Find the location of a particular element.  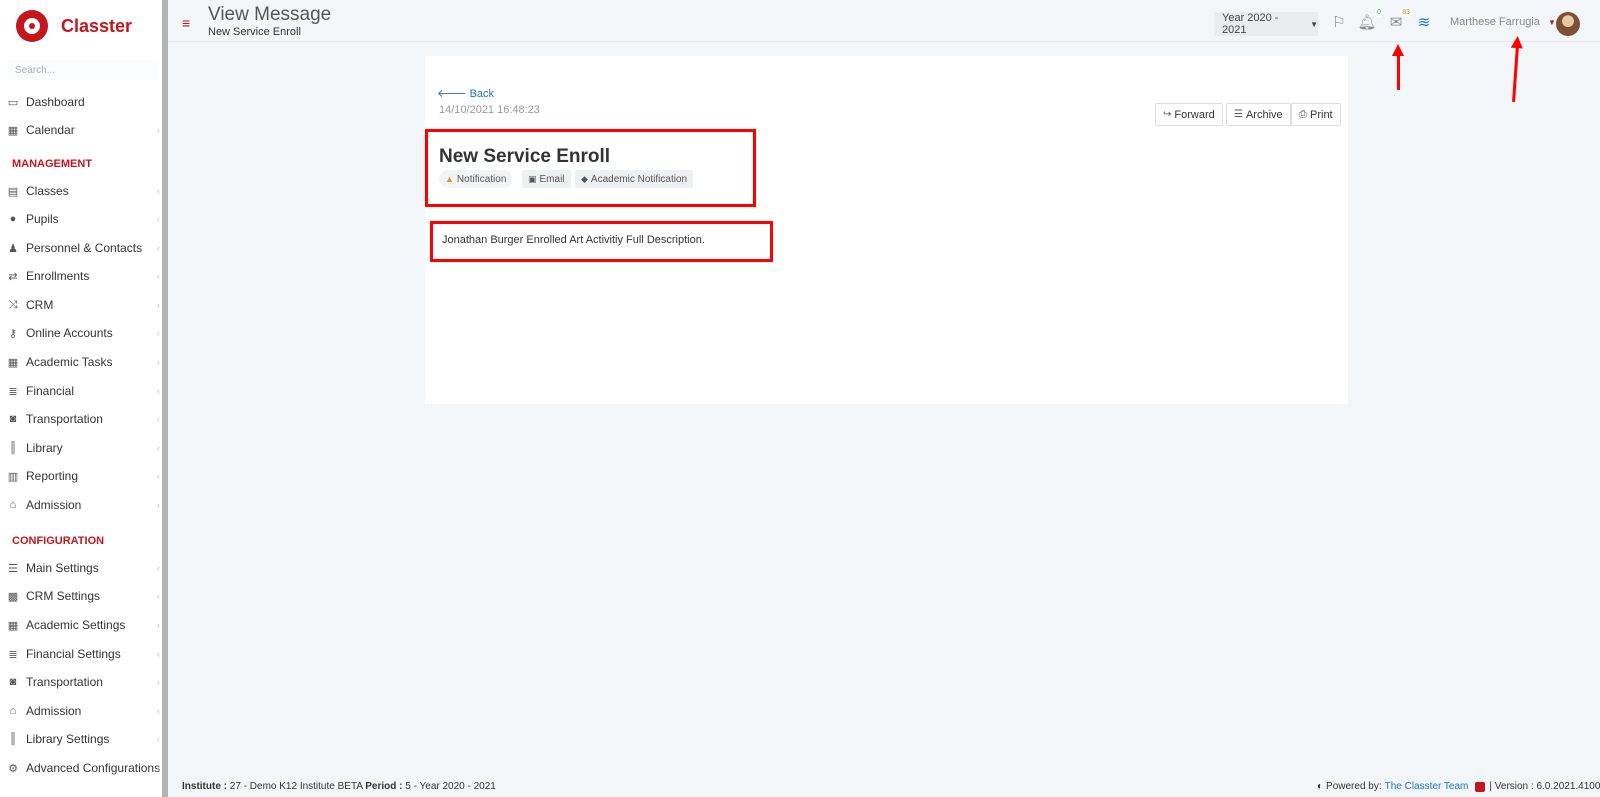

sidebar-item-label: Transportation is located at coordinates (64, 419).